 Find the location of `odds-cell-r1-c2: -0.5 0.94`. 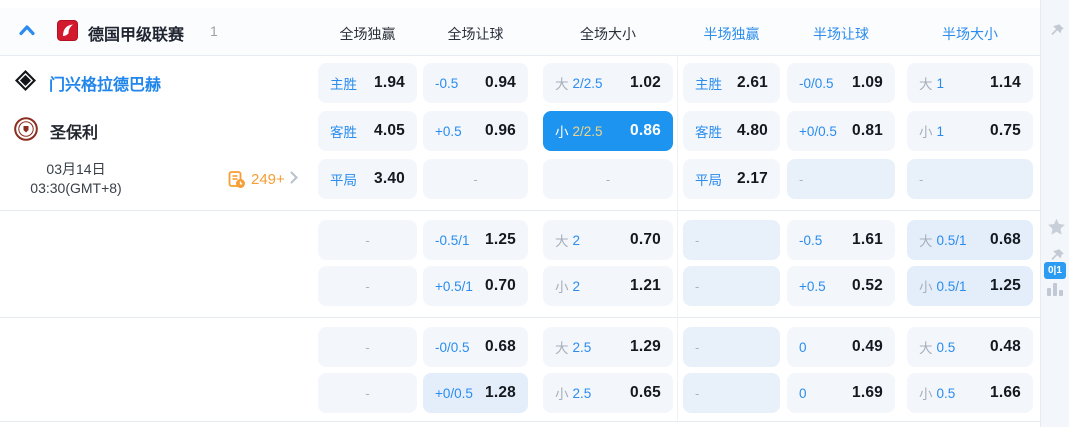

odds-cell-r1-c2: -0.5 0.94 is located at coordinates (475, 83).